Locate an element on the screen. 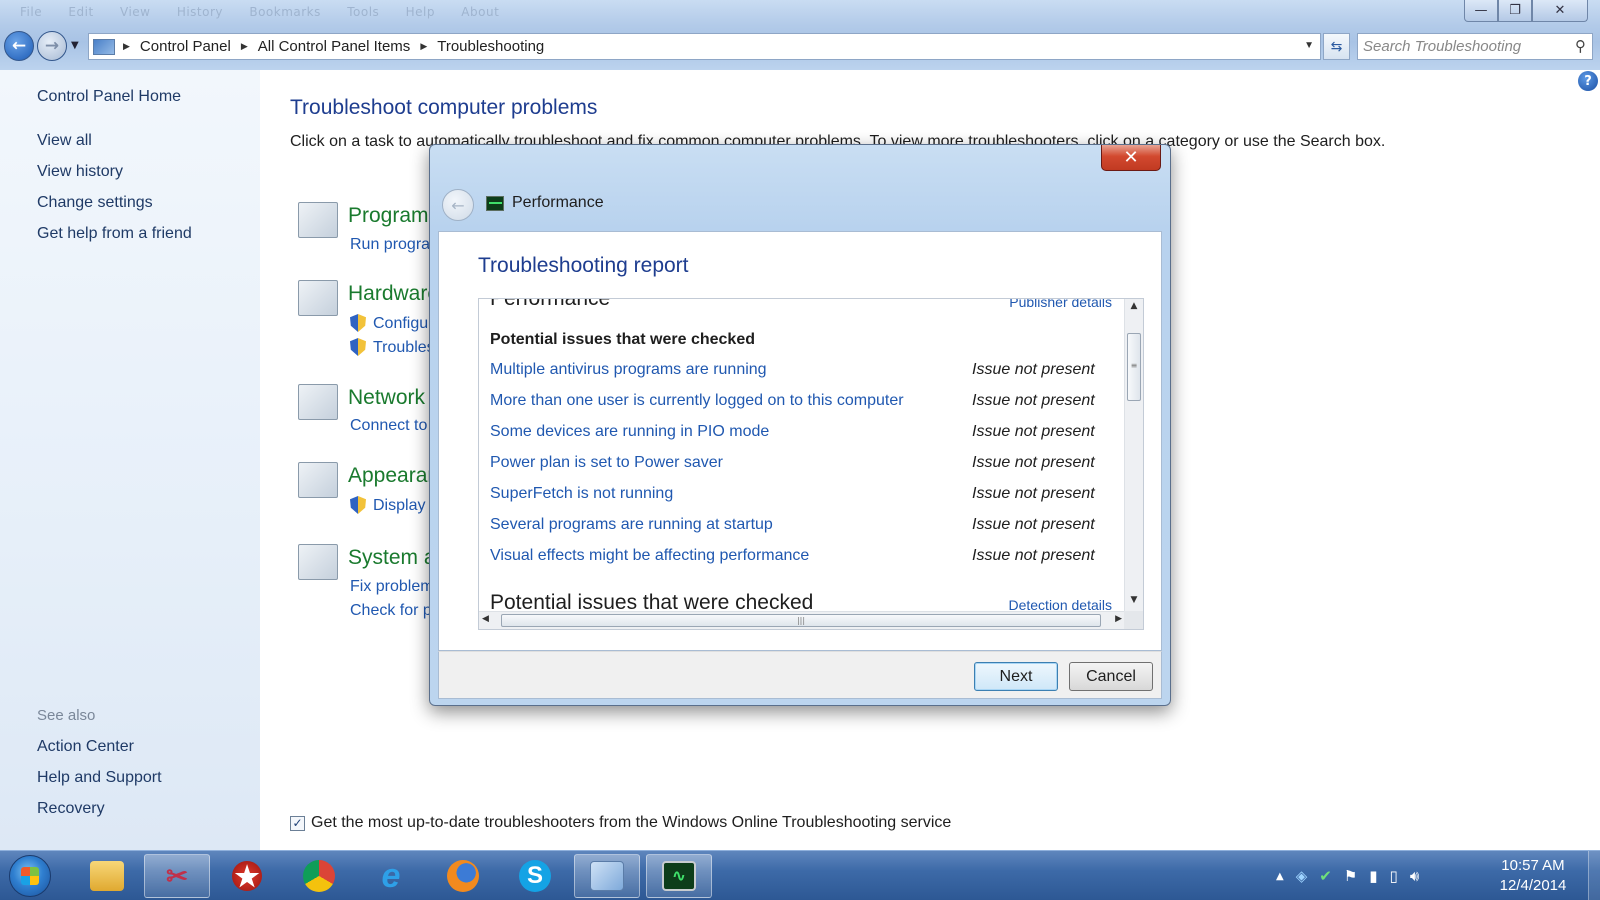  issues-header: Potential issues that were checked is located at coordinates (622, 339).